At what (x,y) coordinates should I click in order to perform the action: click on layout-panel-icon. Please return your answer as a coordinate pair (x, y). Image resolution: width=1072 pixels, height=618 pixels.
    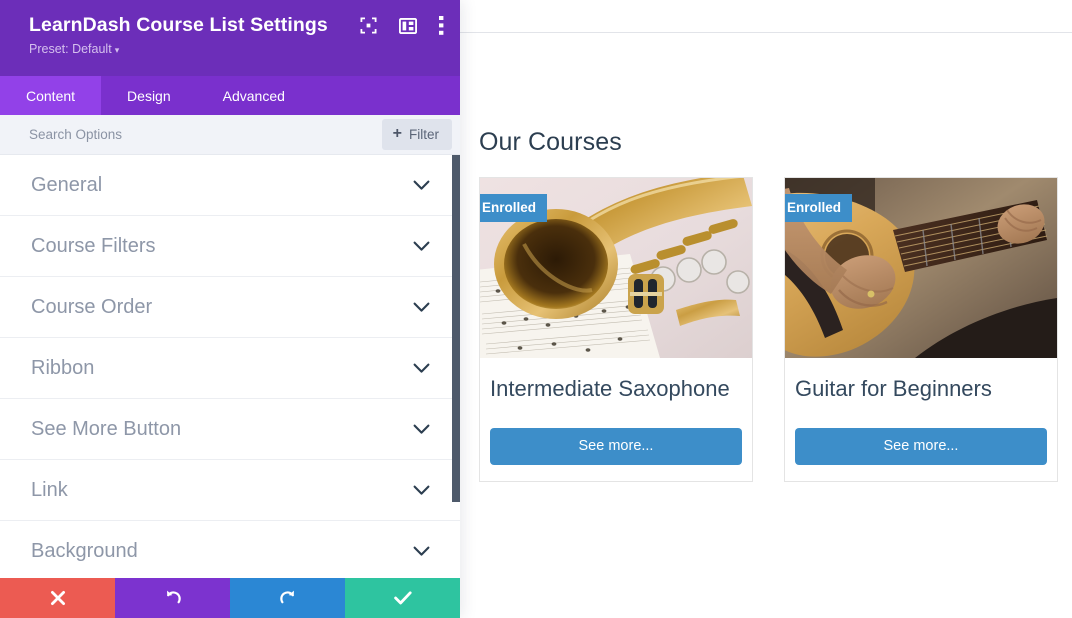
    Looking at the image, I should click on (408, 25).